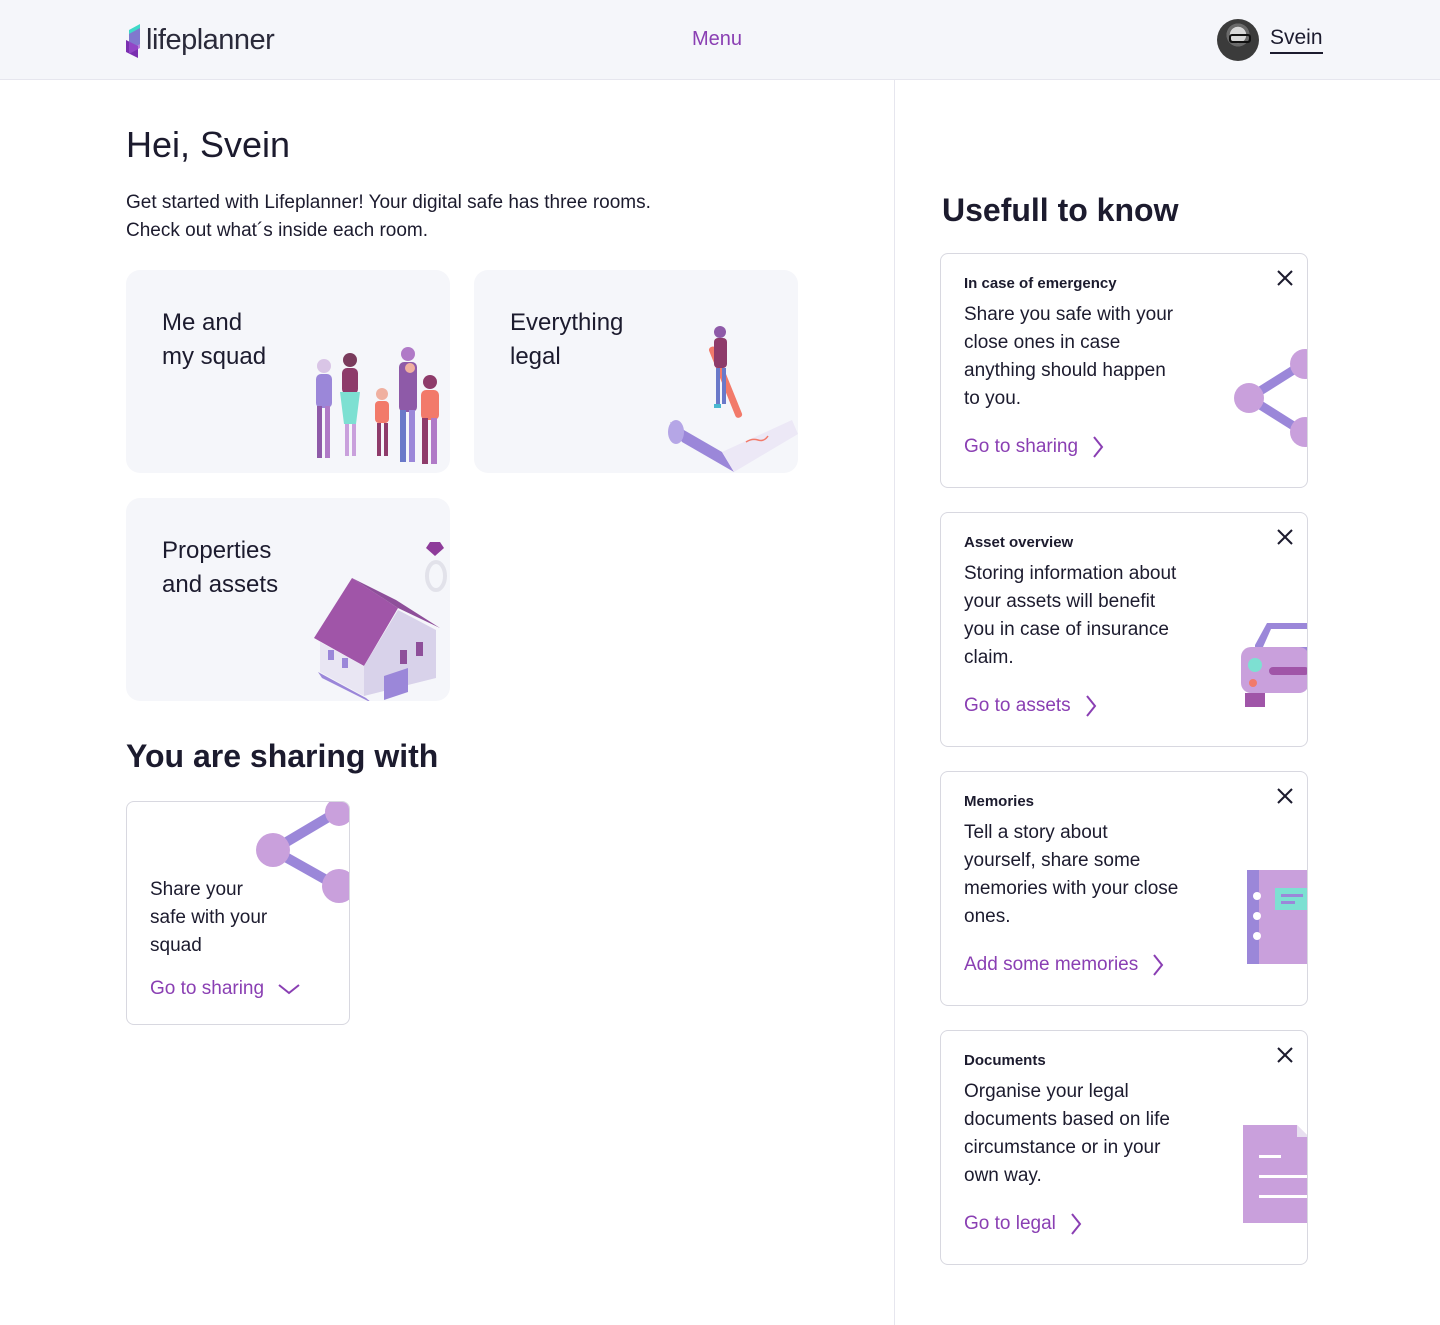 The height and width of the screenshot is (1325, 1440). Describe the element at coordinates (196, 889) in the screenshot. I see `share-card-text-line: Share your` at that location.